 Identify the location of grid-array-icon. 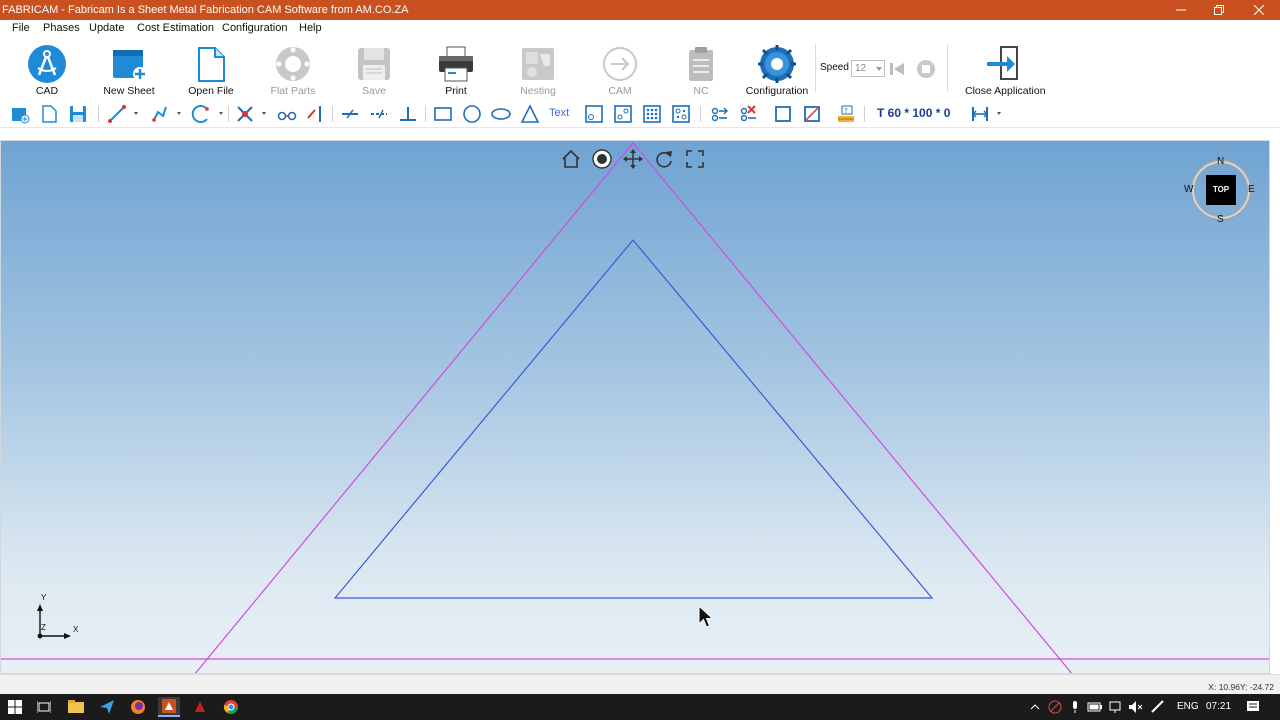
(652, 114).